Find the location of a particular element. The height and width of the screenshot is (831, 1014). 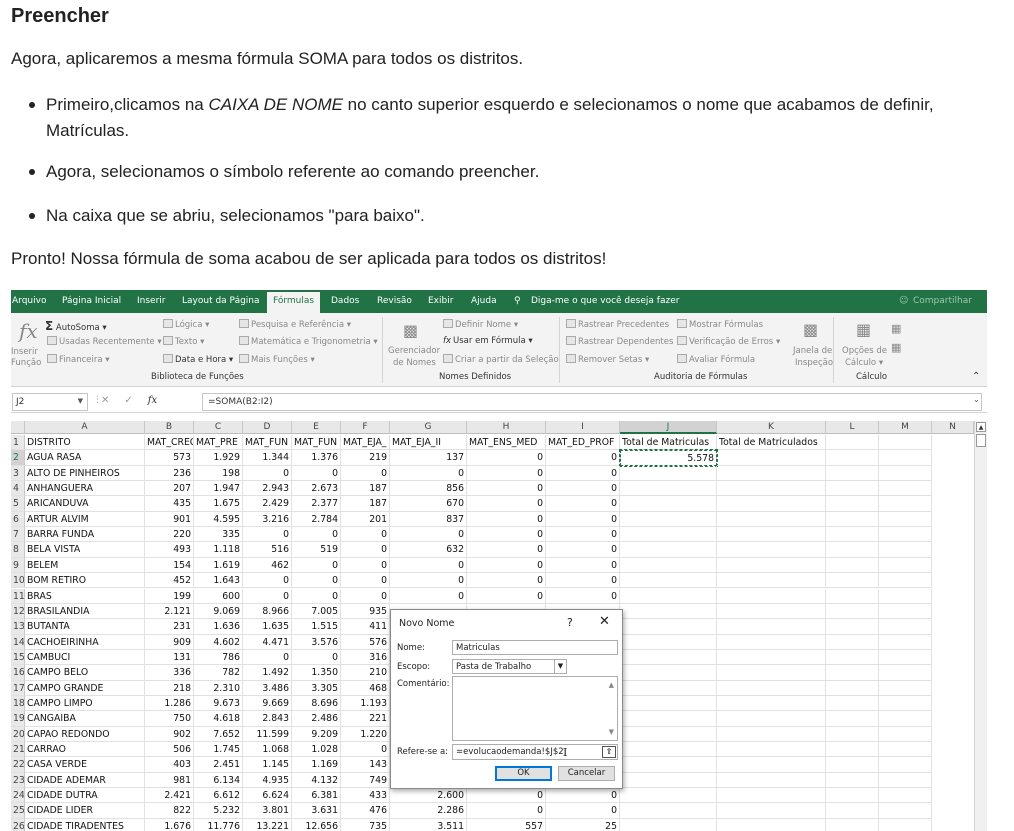

cell: 1.286 is located at coordinates (169, 703).